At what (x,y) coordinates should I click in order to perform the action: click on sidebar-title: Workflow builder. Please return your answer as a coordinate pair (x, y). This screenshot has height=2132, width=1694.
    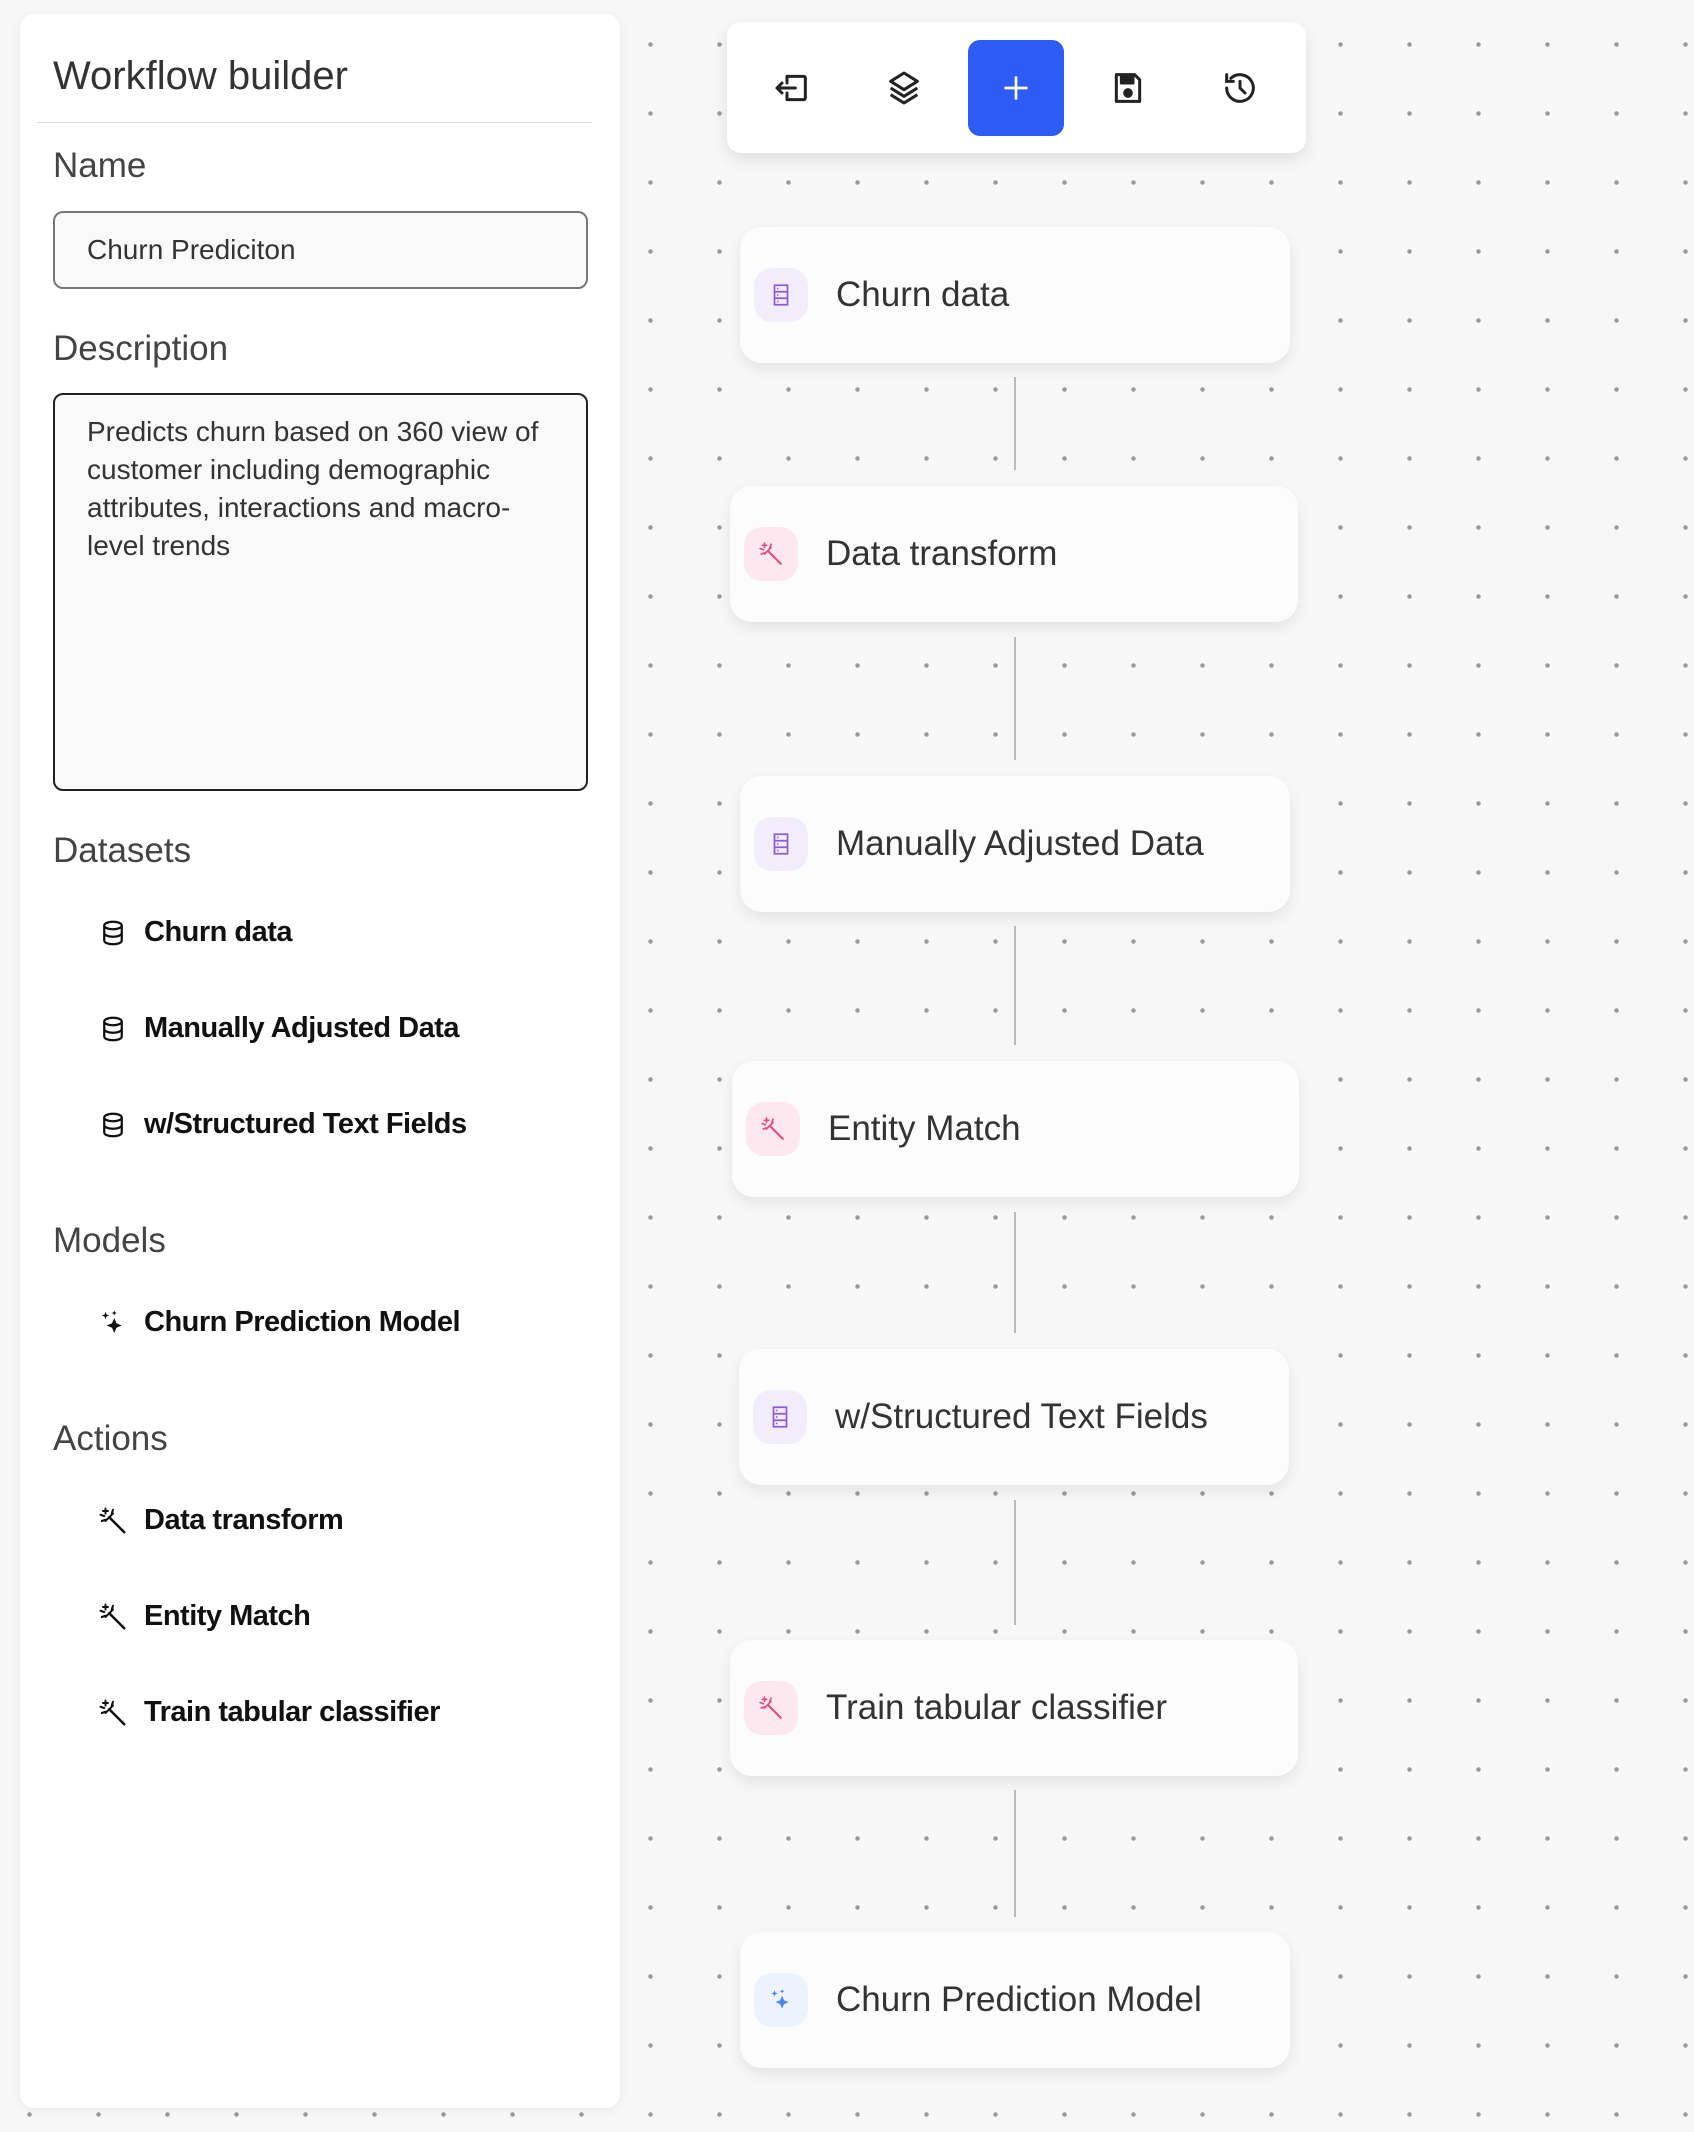
    Looking at the image, I should click on (200, 76).